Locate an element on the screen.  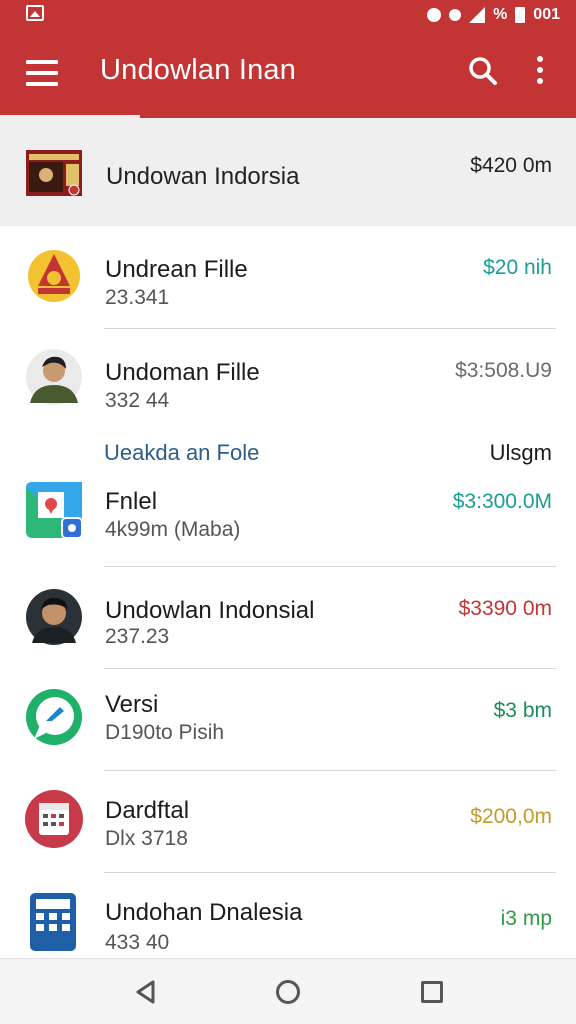
featured-price: $420 0m is located at coordinates (511, 165).